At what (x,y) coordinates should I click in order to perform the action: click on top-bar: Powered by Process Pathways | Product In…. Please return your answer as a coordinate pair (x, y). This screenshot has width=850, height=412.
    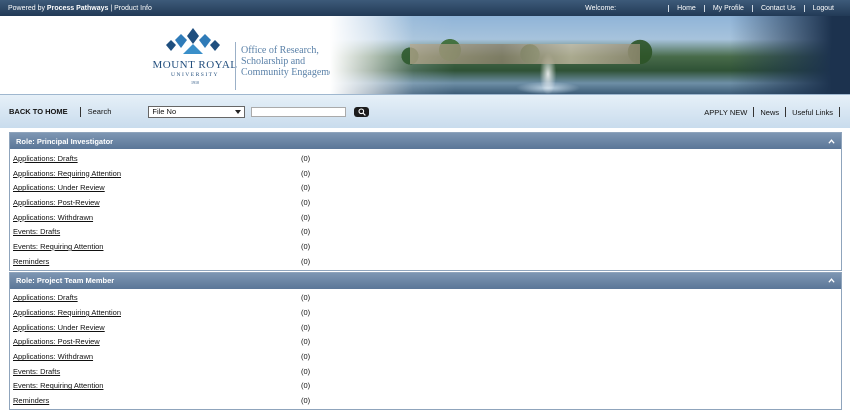
    Looking at the image, I should click on (425, 8).